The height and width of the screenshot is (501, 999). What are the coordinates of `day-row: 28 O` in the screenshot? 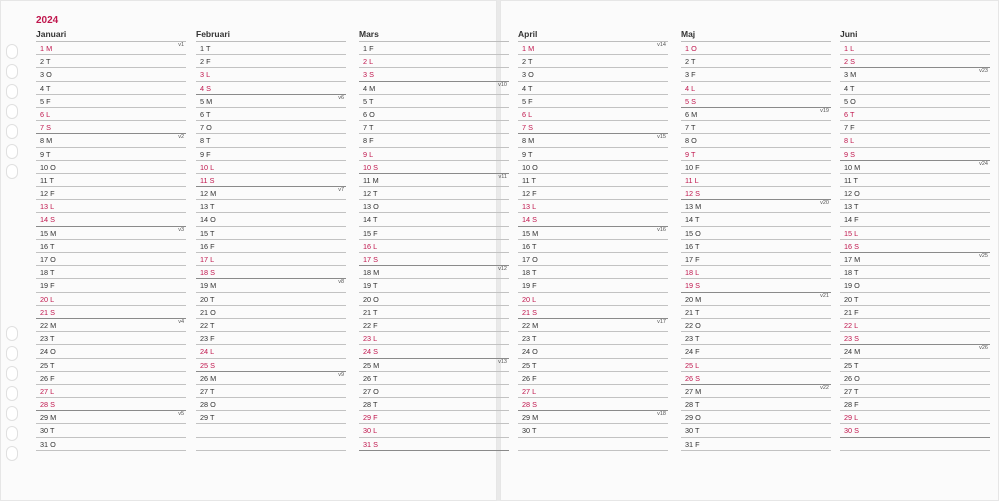 It's located at (271, 405).